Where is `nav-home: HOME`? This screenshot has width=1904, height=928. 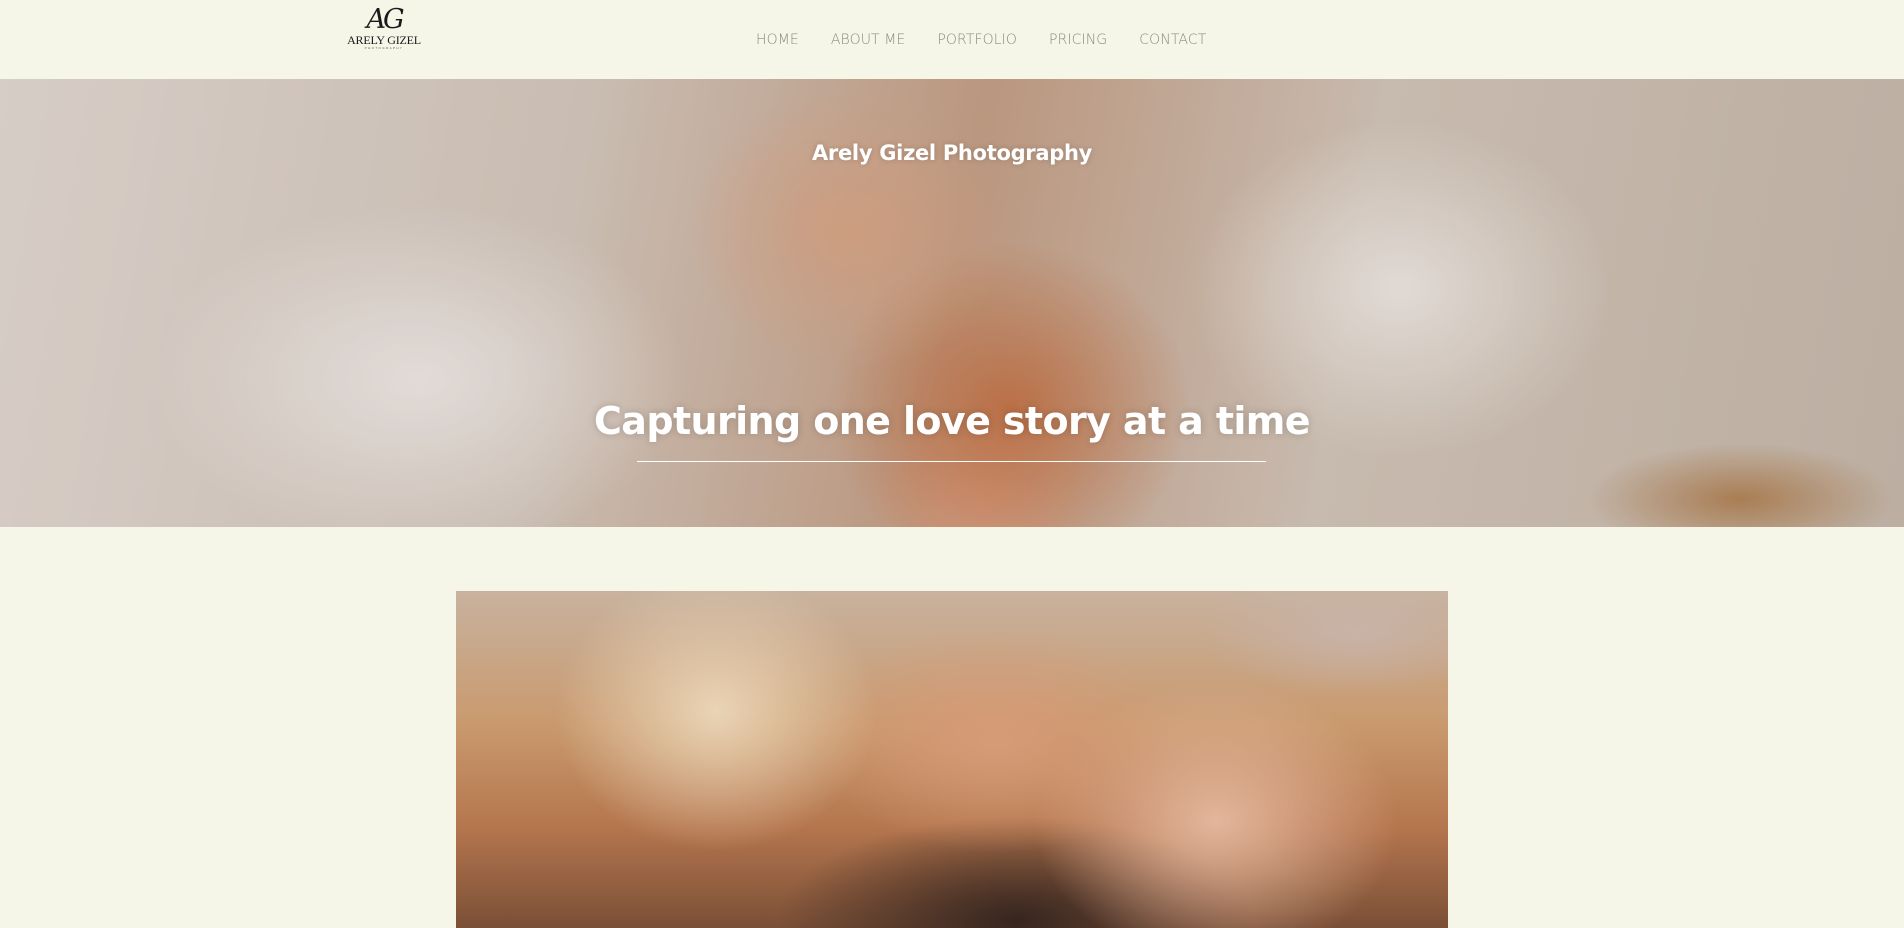
nav-home: HOME is located at coordinates (777, 40).